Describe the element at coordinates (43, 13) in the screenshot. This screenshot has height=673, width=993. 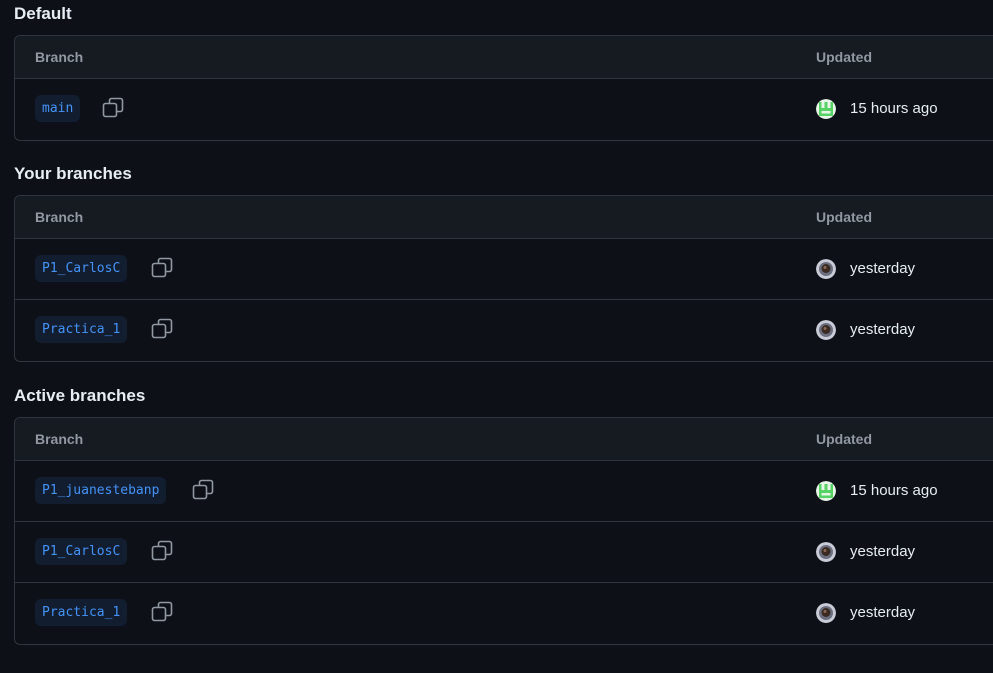
I see `section-title-default: Default` at that location.